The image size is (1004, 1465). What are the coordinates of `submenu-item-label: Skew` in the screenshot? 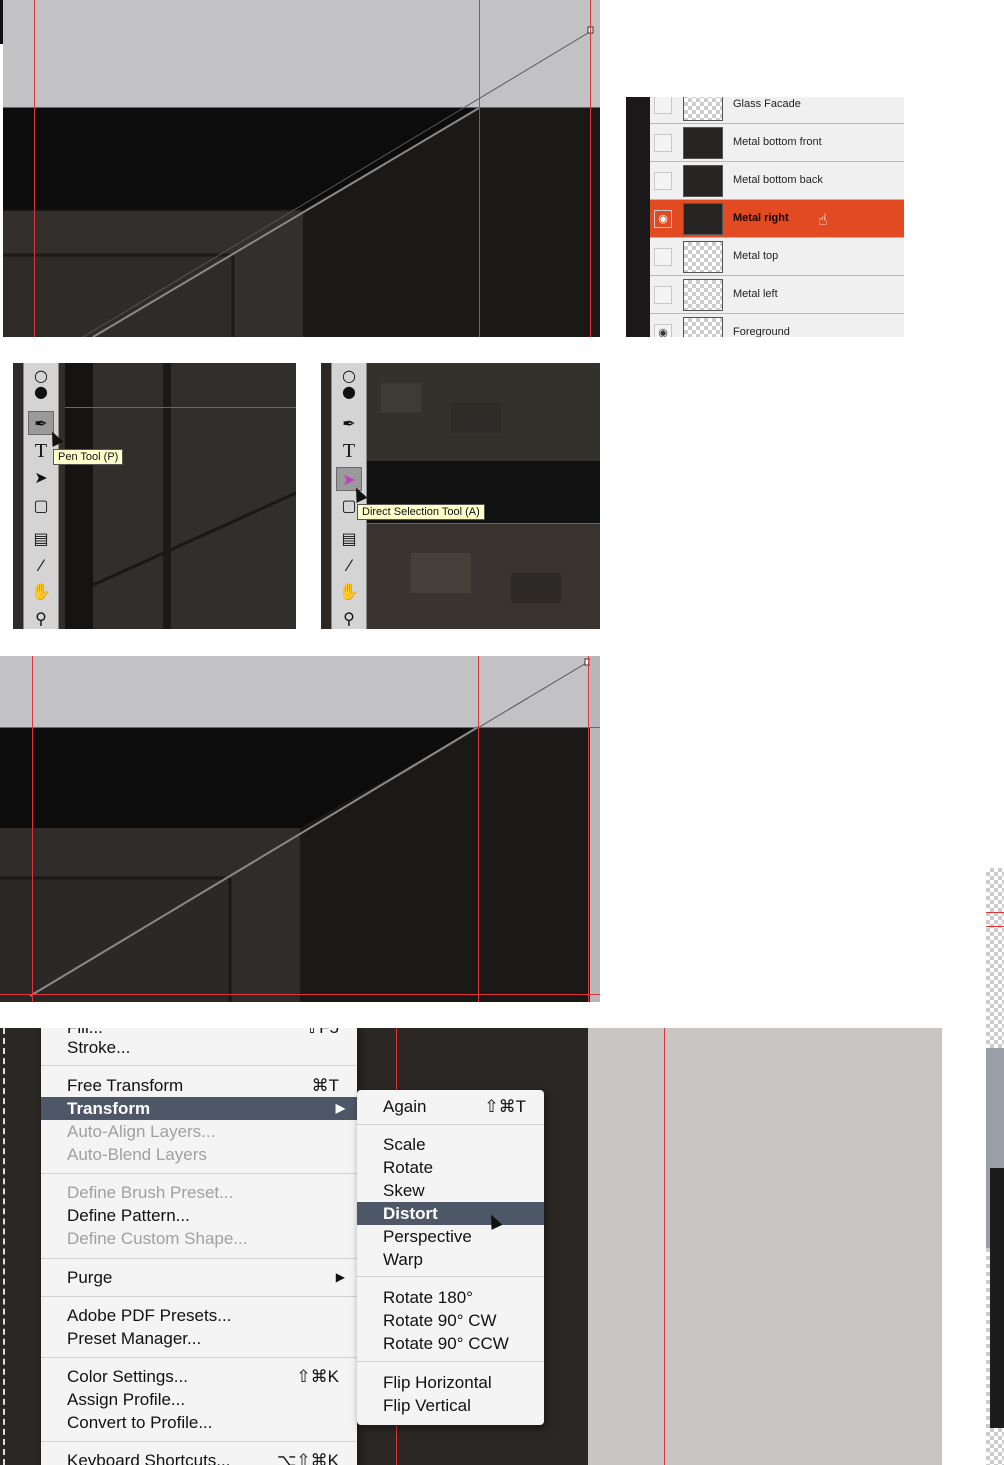 It's located at (404, 1190).